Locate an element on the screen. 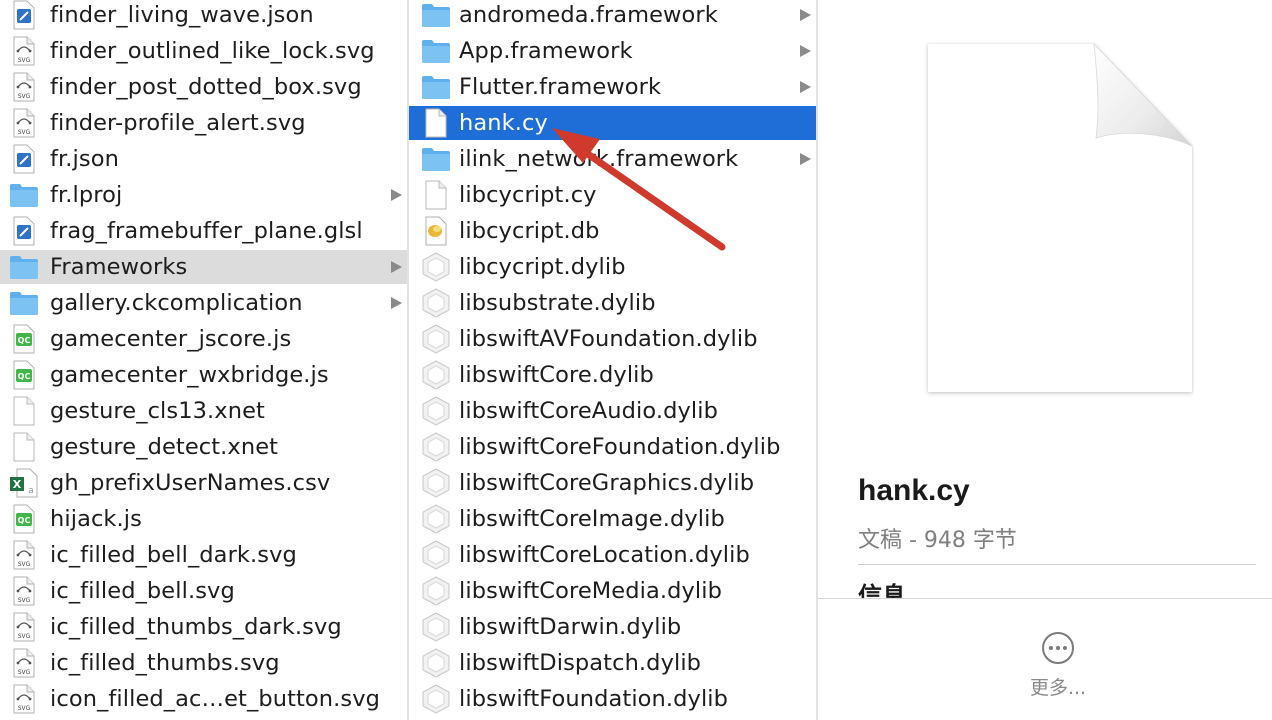 The image size is (1272, 720). item-label: gesture_cls13.xnet is located at coordinates (157, 411).